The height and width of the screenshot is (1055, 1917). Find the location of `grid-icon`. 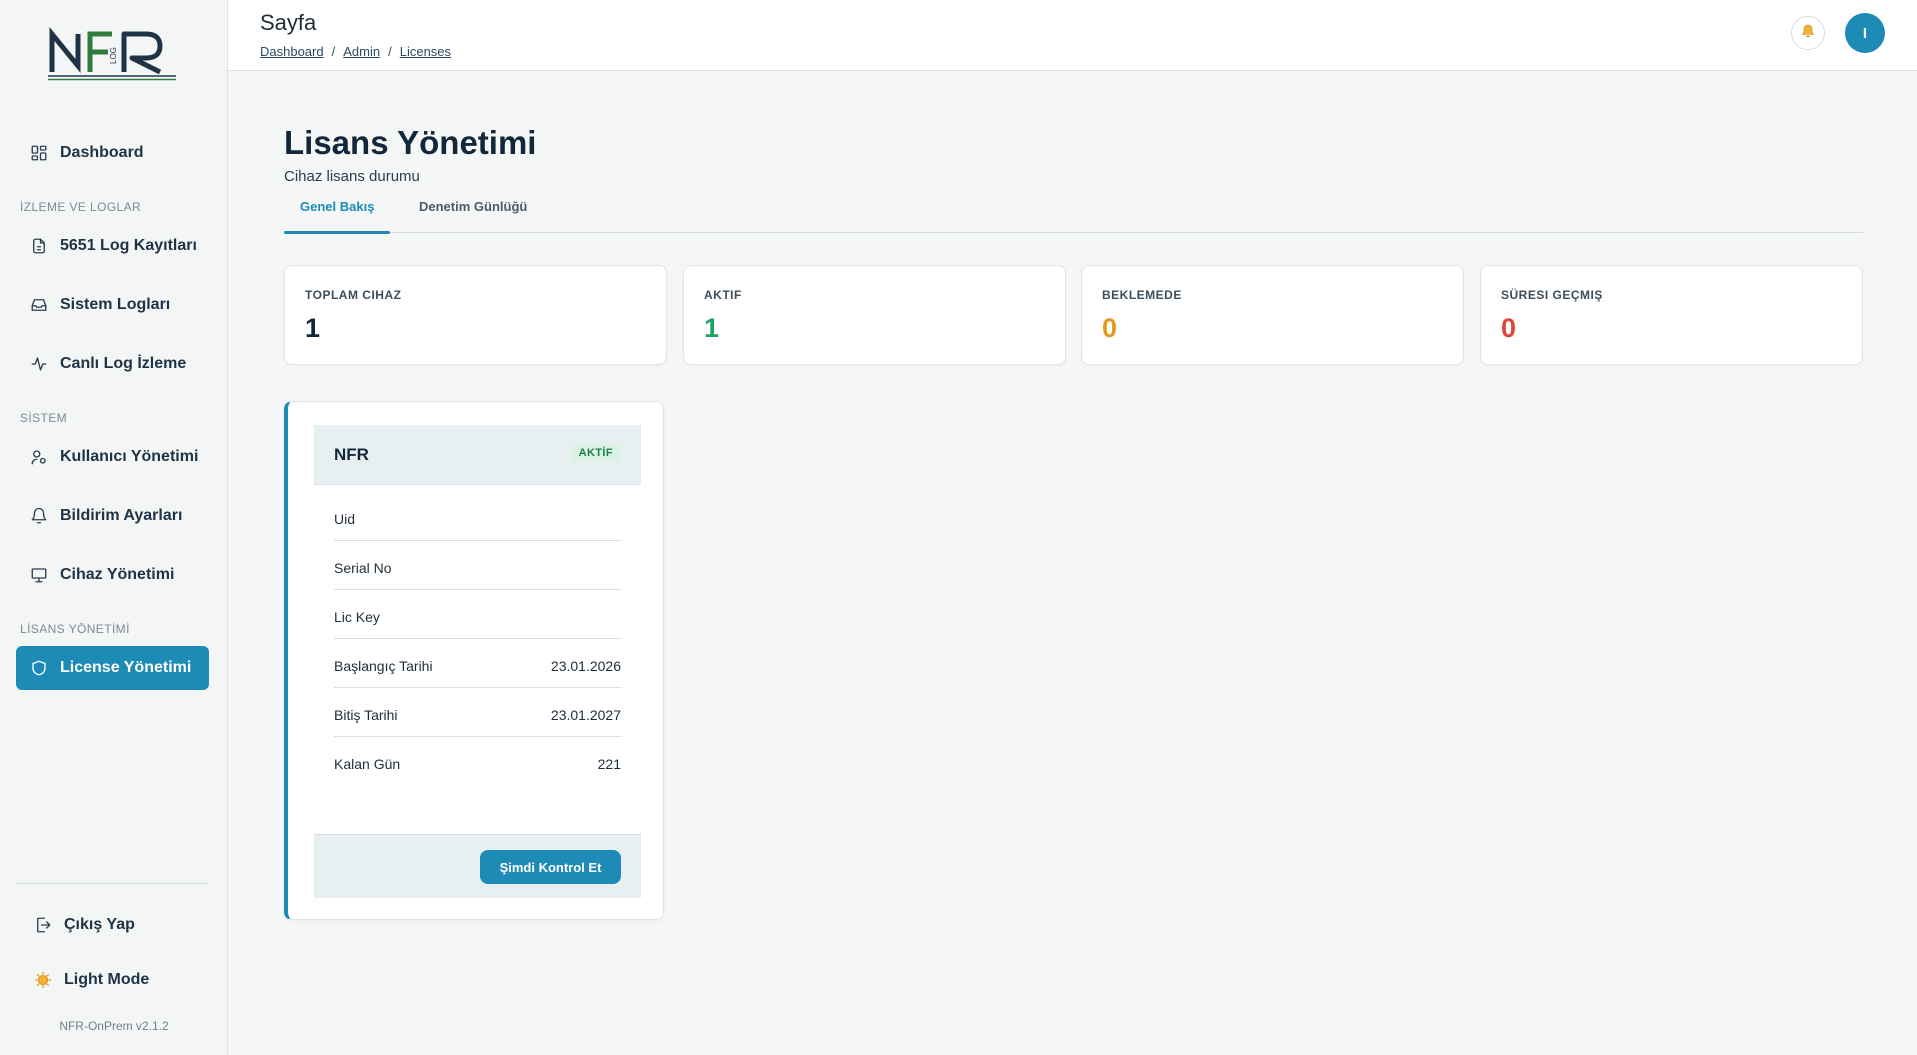

grid-icon is located at coordinates (39, 153).